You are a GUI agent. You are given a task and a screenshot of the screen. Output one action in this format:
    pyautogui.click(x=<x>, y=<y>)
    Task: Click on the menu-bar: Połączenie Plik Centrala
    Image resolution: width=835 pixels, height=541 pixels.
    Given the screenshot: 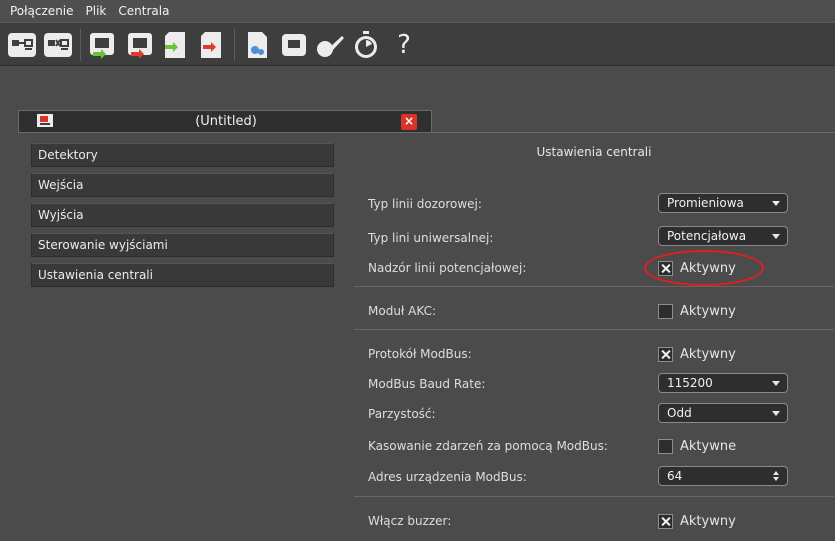 What is the action you would take?
    pyautogui.click(x=417, y=11)
    